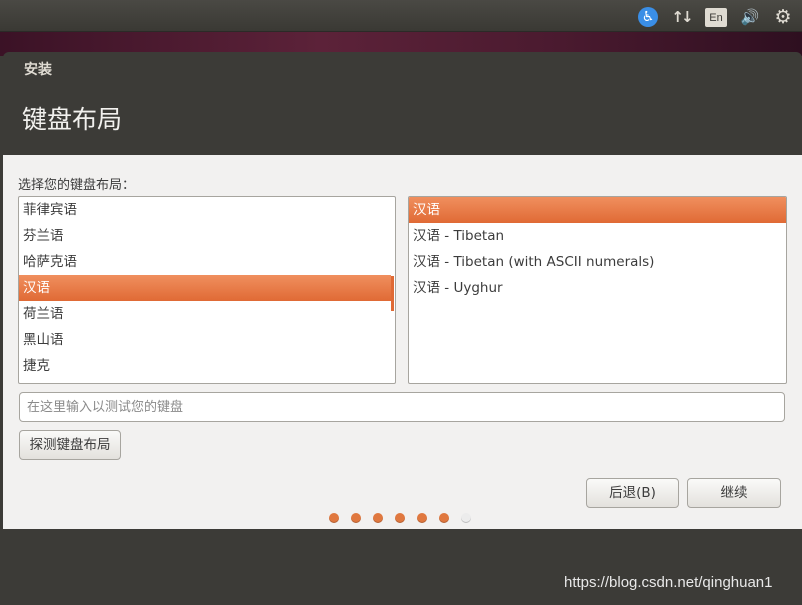  I want to click on variant-list-item: 汉语 - Uyghur, so click(597, 288).